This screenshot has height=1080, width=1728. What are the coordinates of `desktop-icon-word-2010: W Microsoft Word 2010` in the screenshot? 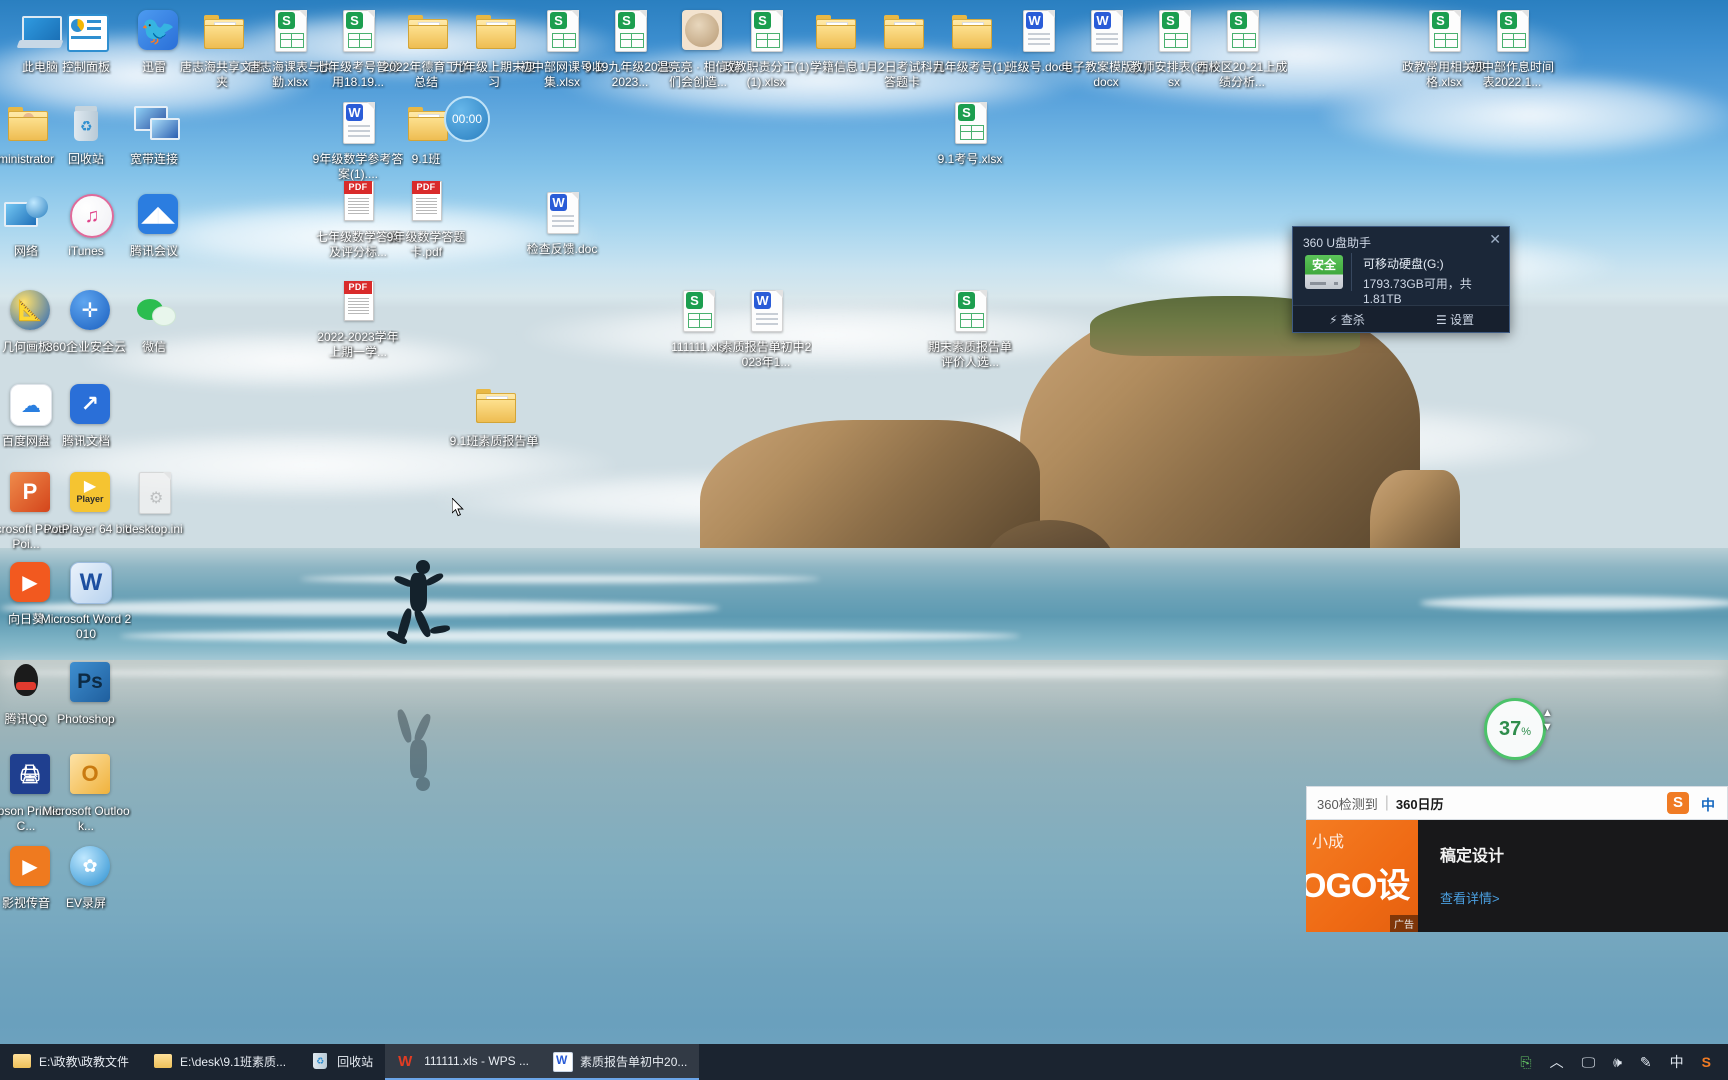 It's located at (86, 601).